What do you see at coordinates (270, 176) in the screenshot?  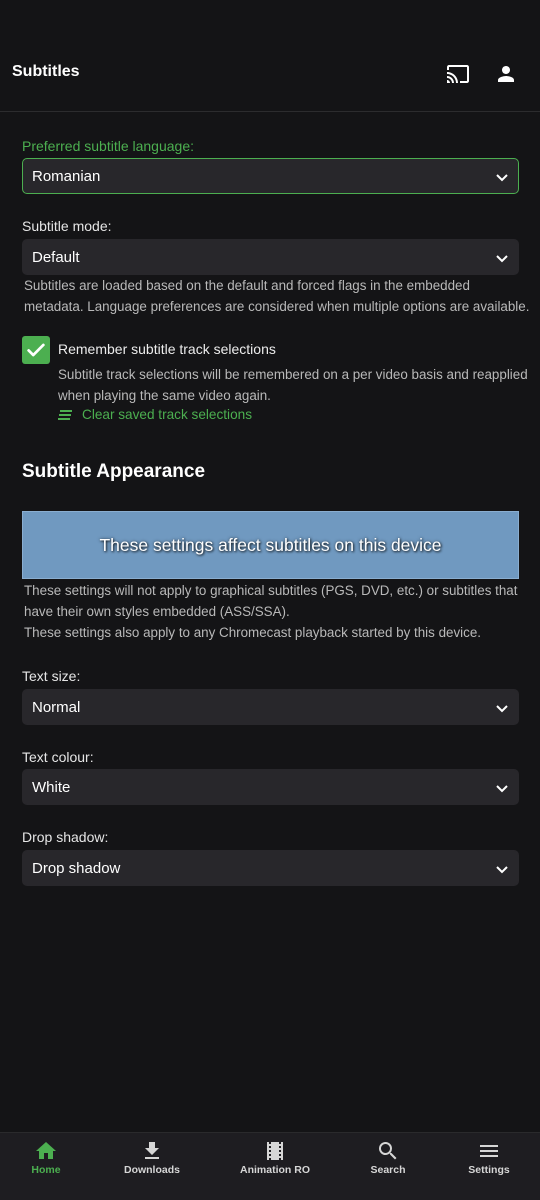 I see `preferred-language-select: Romanian` at bounding box center [270, 176].